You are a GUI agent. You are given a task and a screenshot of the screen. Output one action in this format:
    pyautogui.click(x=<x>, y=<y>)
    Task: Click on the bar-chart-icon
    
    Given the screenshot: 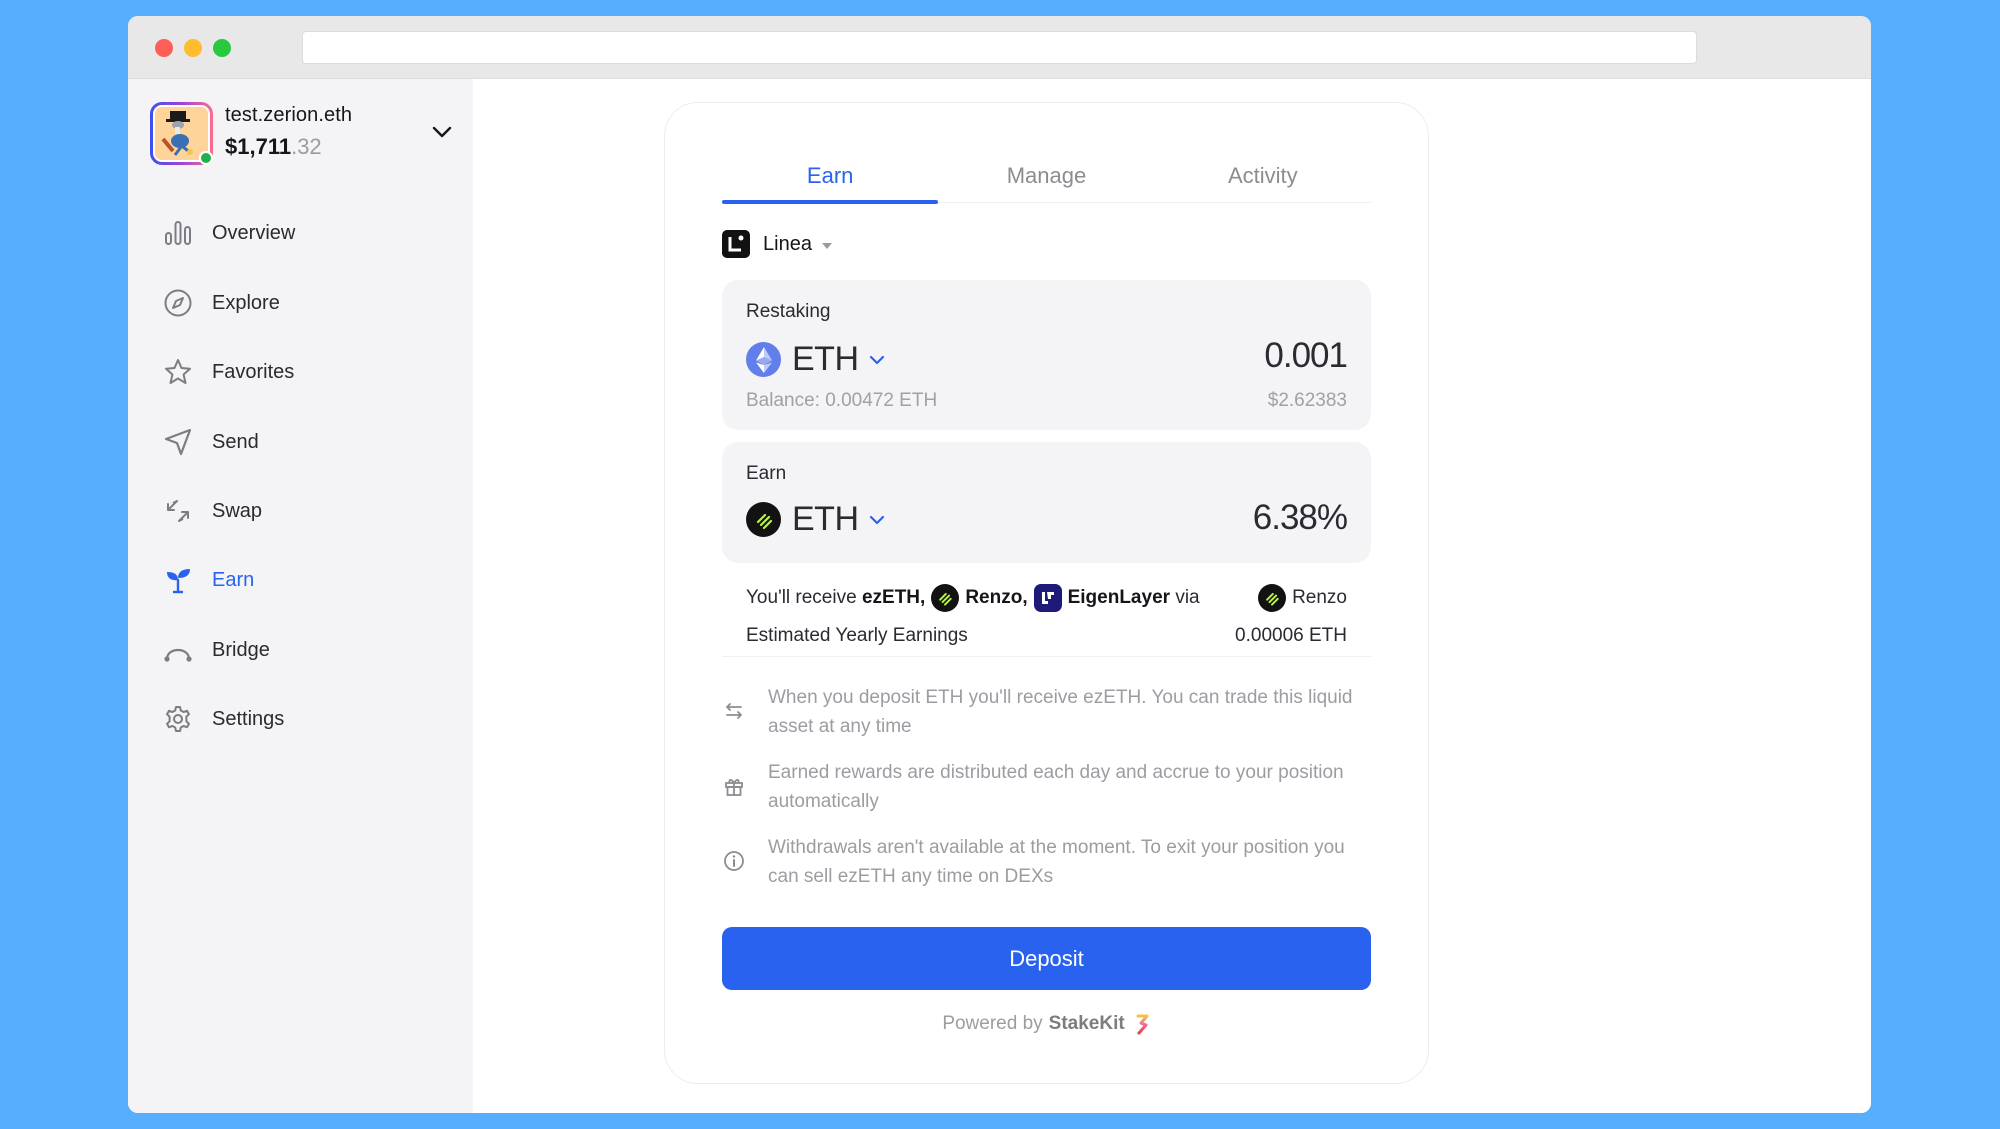 What is the action you would take?
    pyautogui.click(x=178, y=233)
    